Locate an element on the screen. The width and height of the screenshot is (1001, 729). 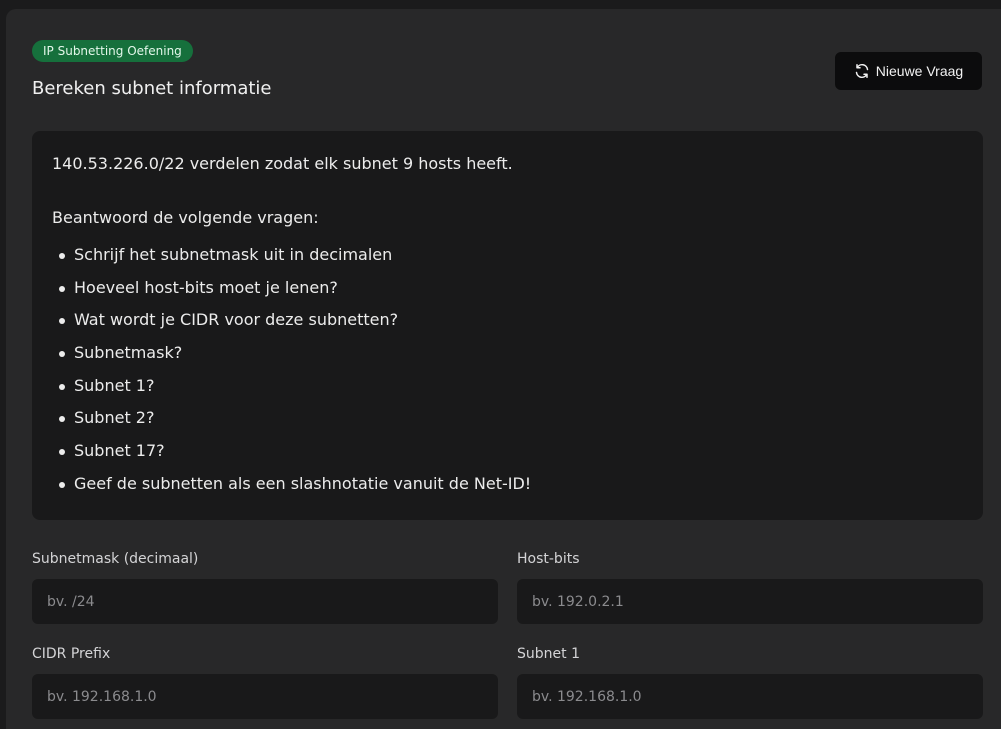
list-item: Subnetmask? is located at coordinates (507, 353).